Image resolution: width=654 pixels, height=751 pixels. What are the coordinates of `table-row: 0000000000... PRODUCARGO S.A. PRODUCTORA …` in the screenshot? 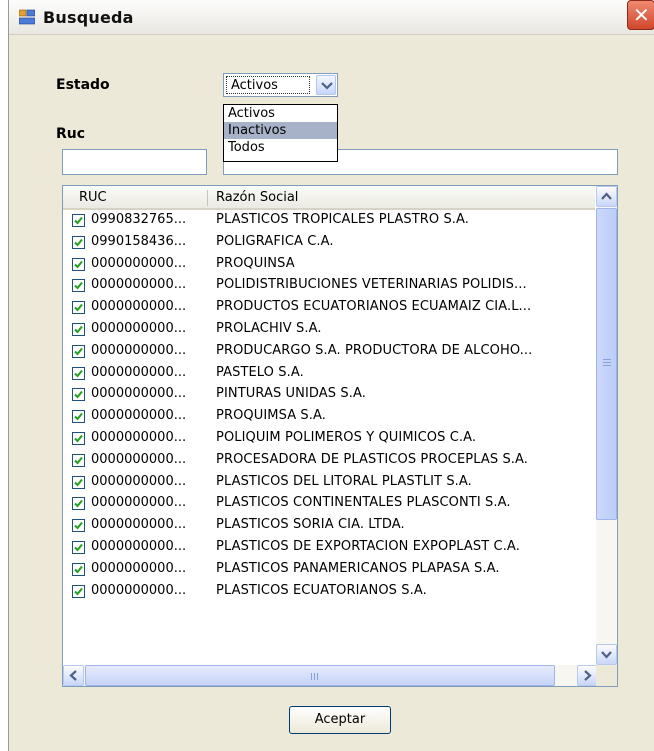 It's located at (329, 352).